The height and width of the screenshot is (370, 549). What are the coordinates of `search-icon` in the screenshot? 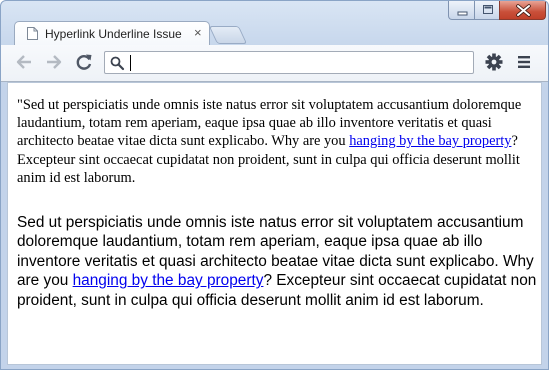 It's located at (117, 63).